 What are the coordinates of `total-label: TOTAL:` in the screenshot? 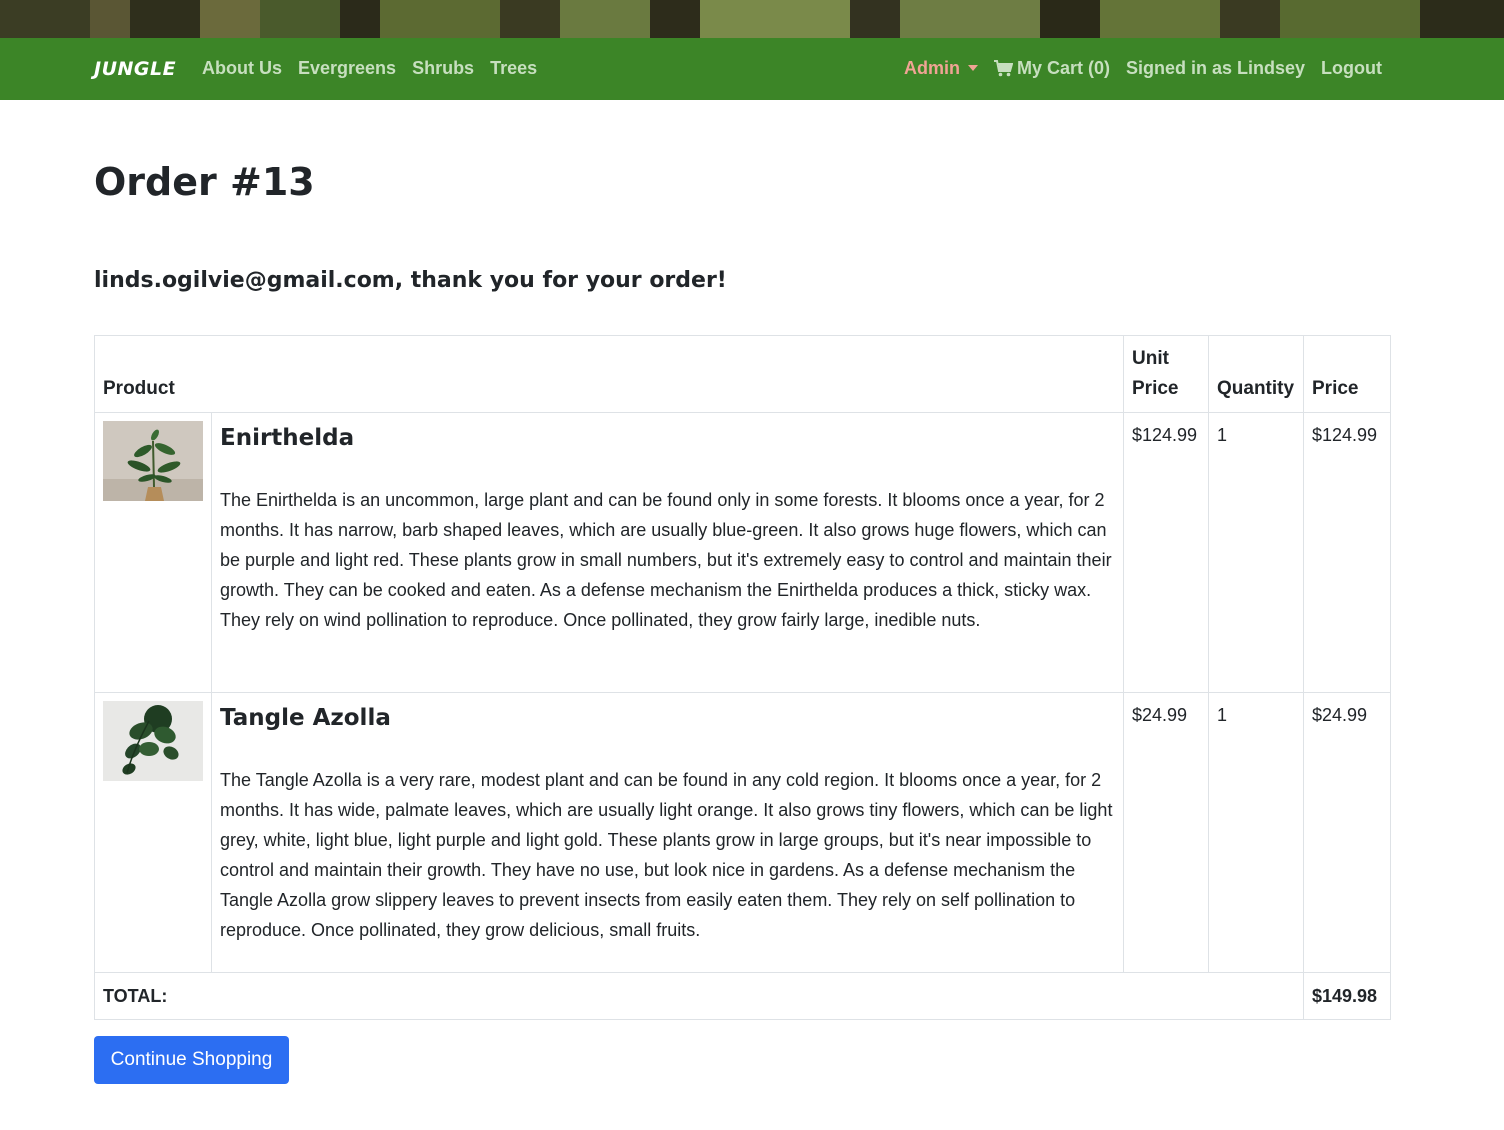 It's located at (699, 996).